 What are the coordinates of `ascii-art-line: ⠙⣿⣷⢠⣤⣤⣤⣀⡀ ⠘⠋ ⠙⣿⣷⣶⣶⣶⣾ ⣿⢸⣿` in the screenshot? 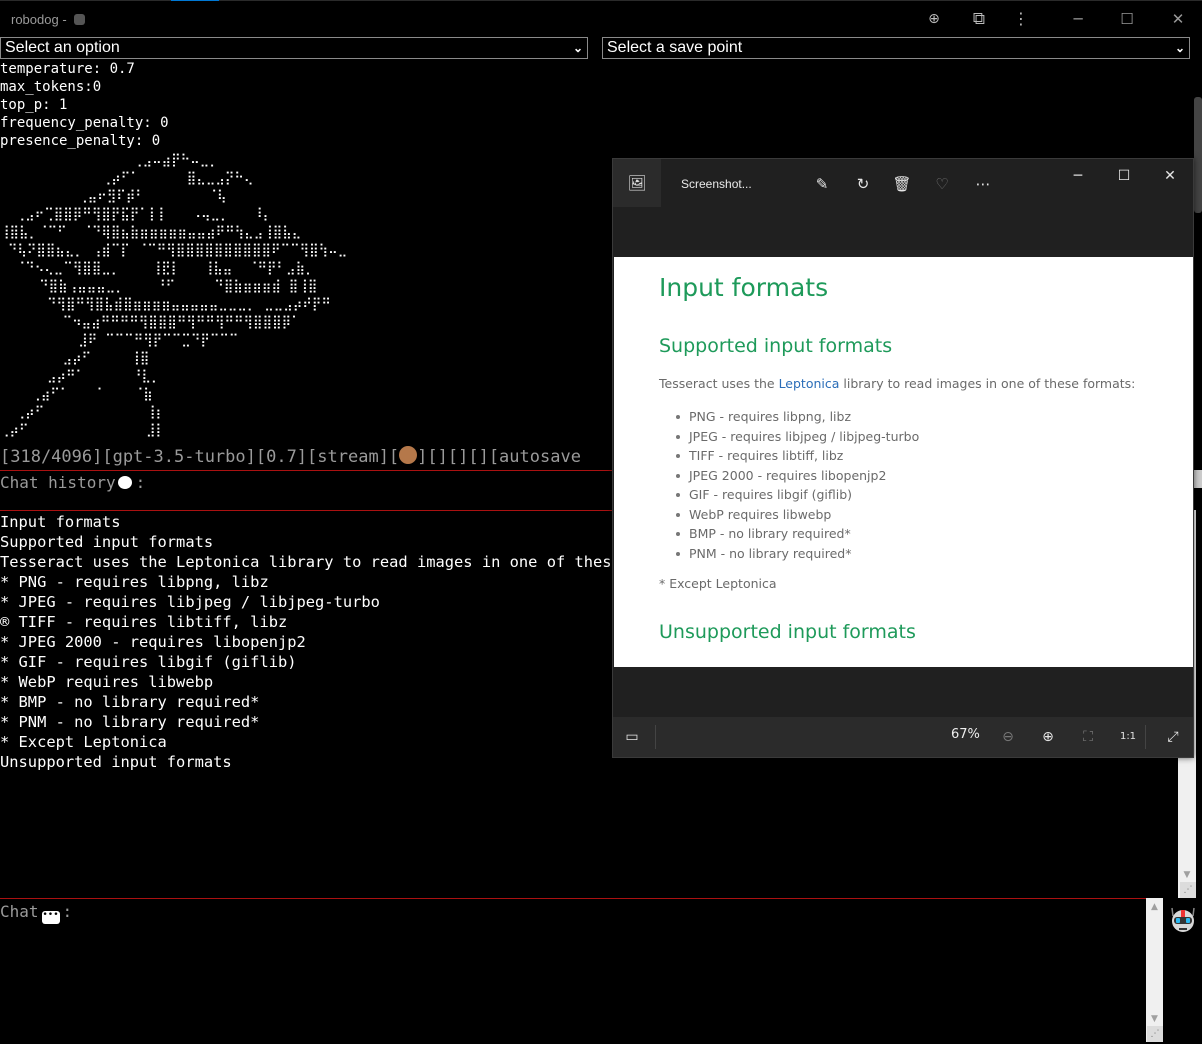 It's located at (159, 286).